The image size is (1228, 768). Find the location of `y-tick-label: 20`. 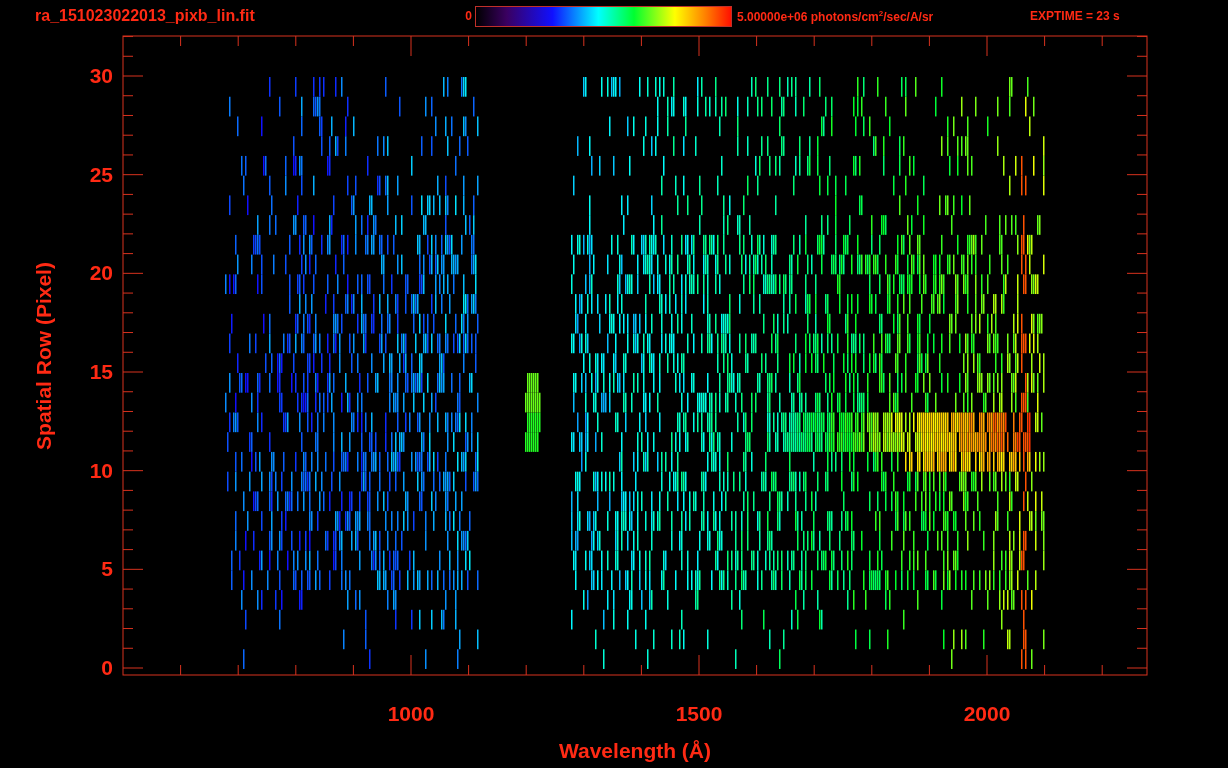

y-tick-label: 20 is located at coordinates (101, 273).